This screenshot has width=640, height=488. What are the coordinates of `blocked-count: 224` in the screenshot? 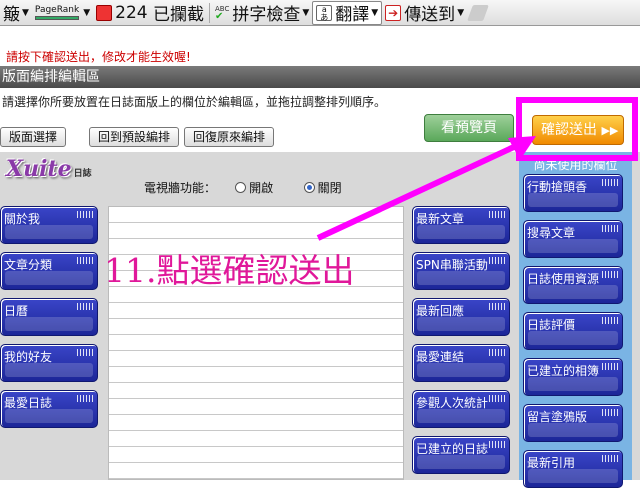 It's located at (131, 12).